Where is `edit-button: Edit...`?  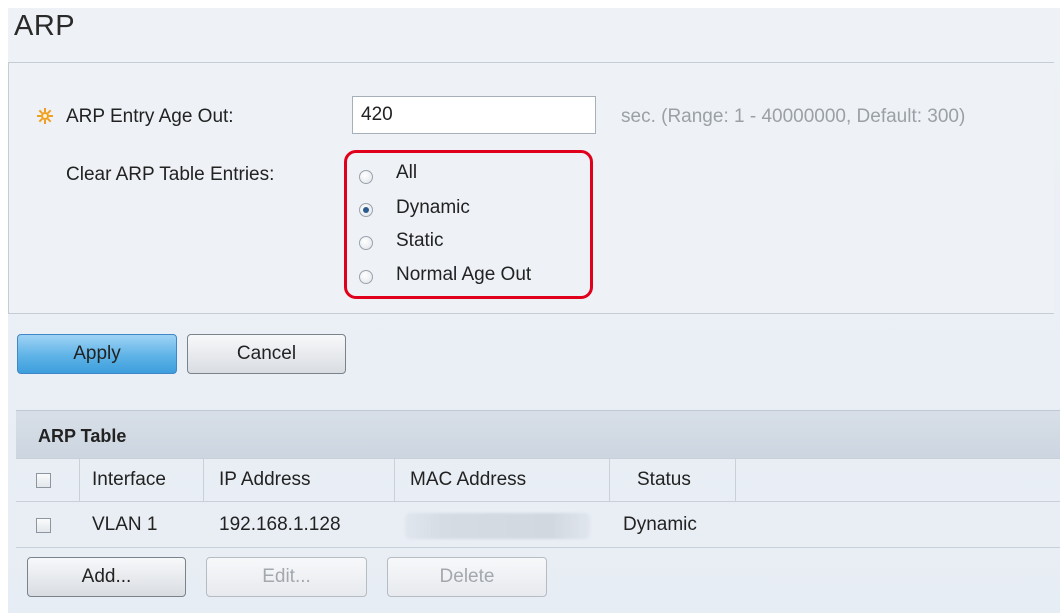 edit-button: Edit... is located at coordinates (286, 577).